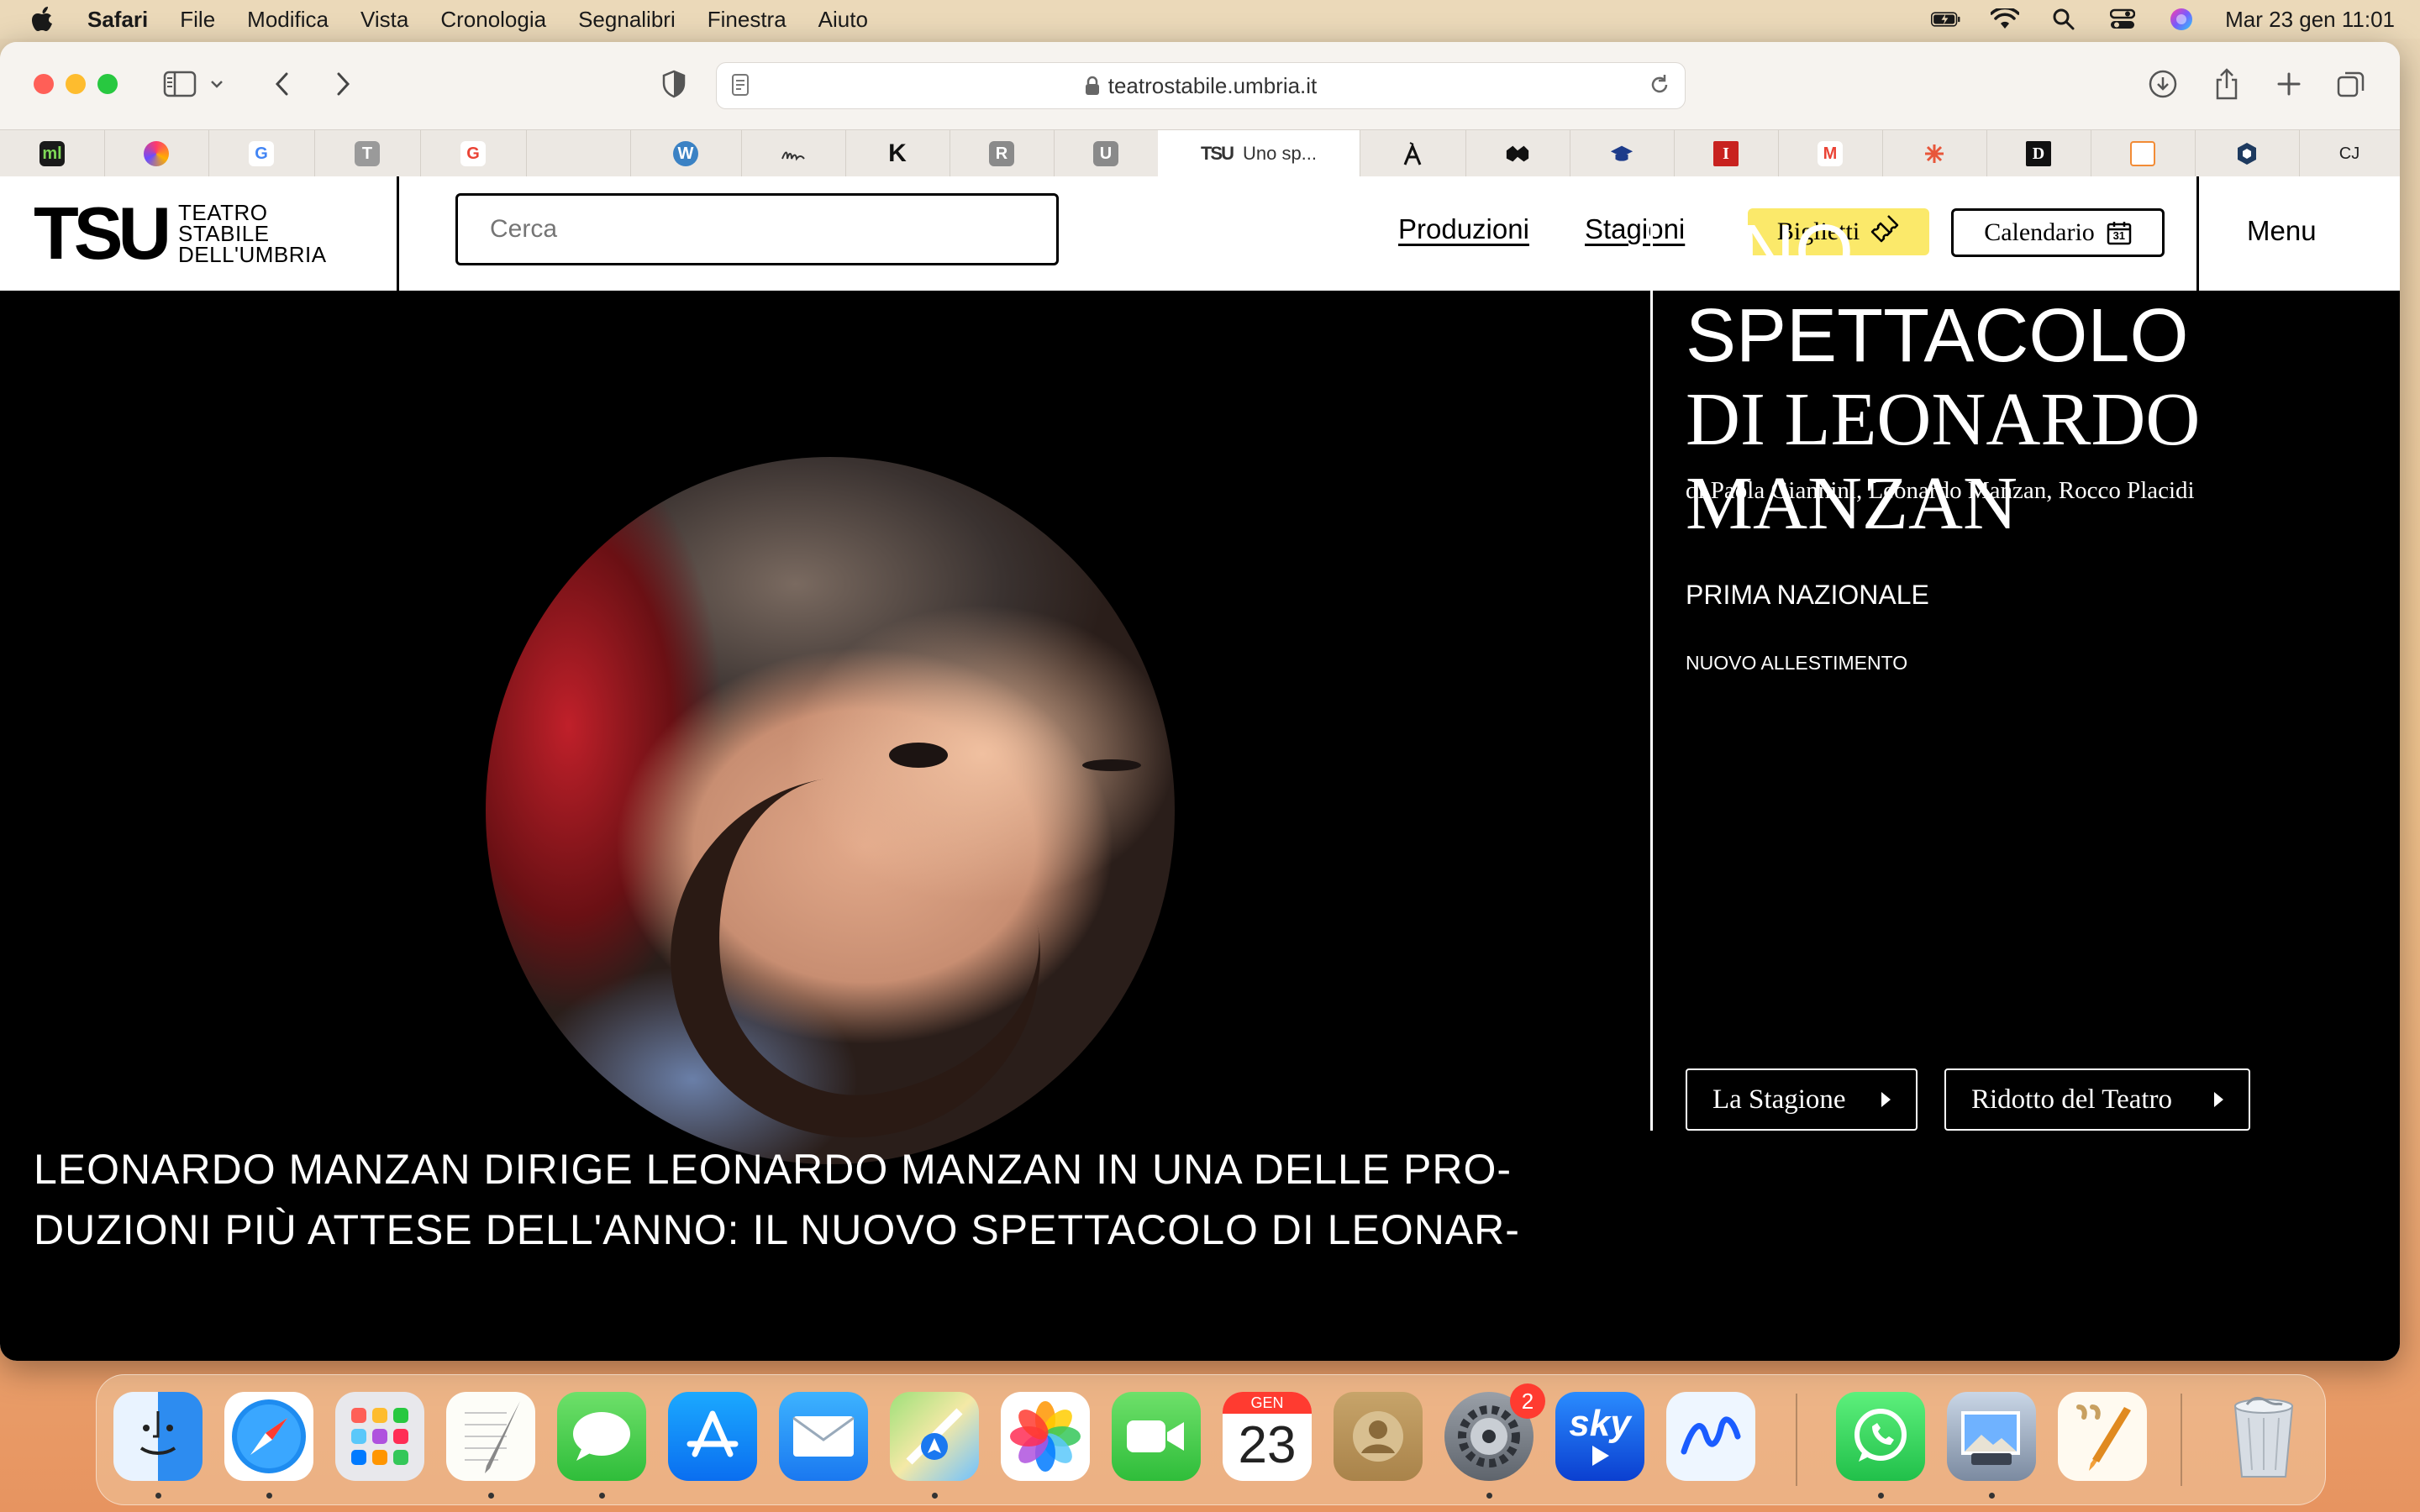 The image size is (2420, 1512). Describe the element at coordinates (2310, 20) in the screenshot. I see `menubar-datetime: Mar 23 gen 11:01` at that location.